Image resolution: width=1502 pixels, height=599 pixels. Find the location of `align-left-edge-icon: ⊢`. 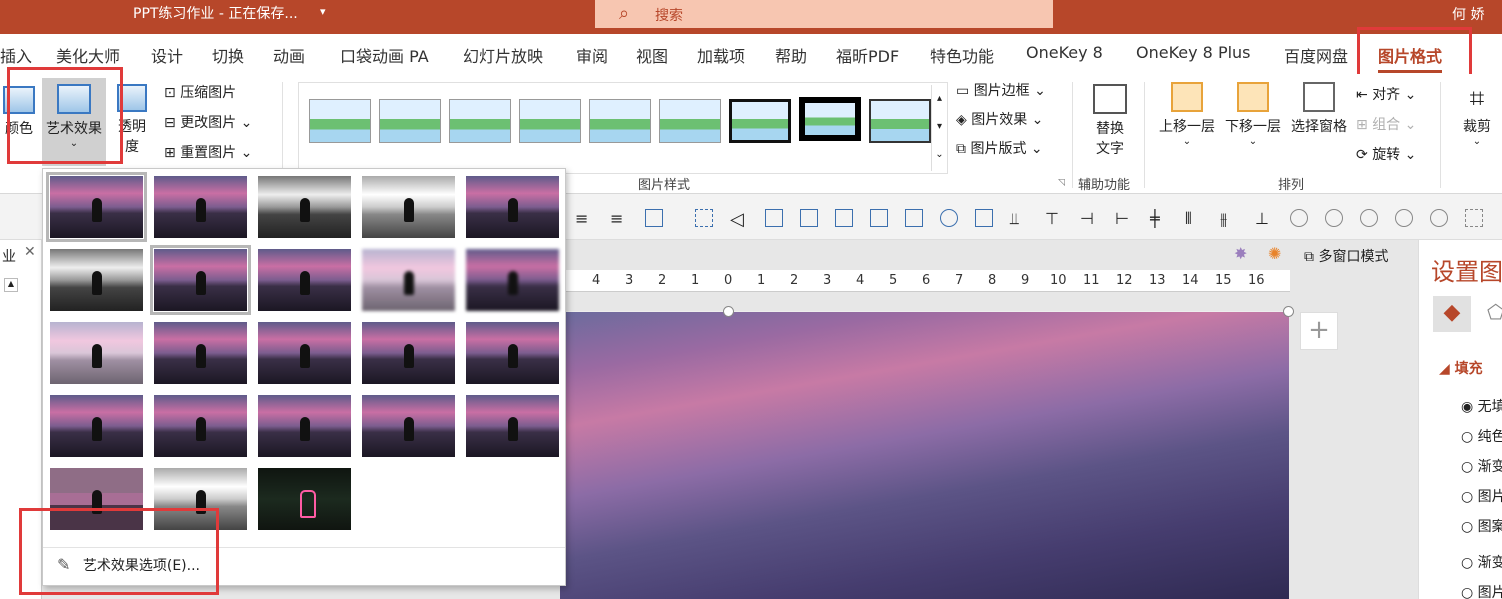

align-left-edge-icon: ⊢ is located at coordinates (1124, 218).